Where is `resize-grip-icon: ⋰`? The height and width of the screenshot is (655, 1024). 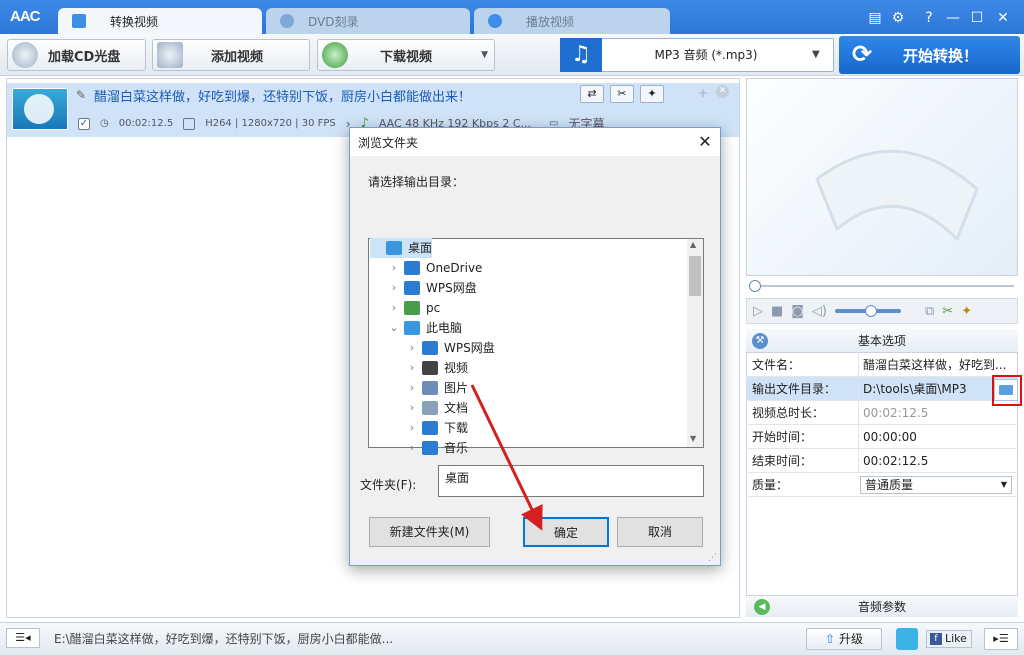
resize-grip-icon: ⋰ is located at coordinates (712, 558).